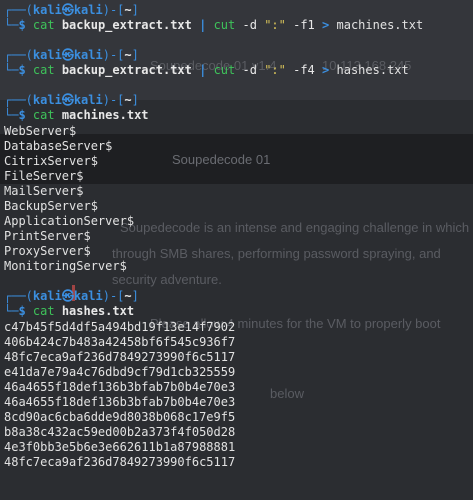 The height and width of the screenshot is (500, 473). What do you see at coordinates (224, 70) in the screenshot?
I see `command-token: cut` at bounding box center [224, 70].